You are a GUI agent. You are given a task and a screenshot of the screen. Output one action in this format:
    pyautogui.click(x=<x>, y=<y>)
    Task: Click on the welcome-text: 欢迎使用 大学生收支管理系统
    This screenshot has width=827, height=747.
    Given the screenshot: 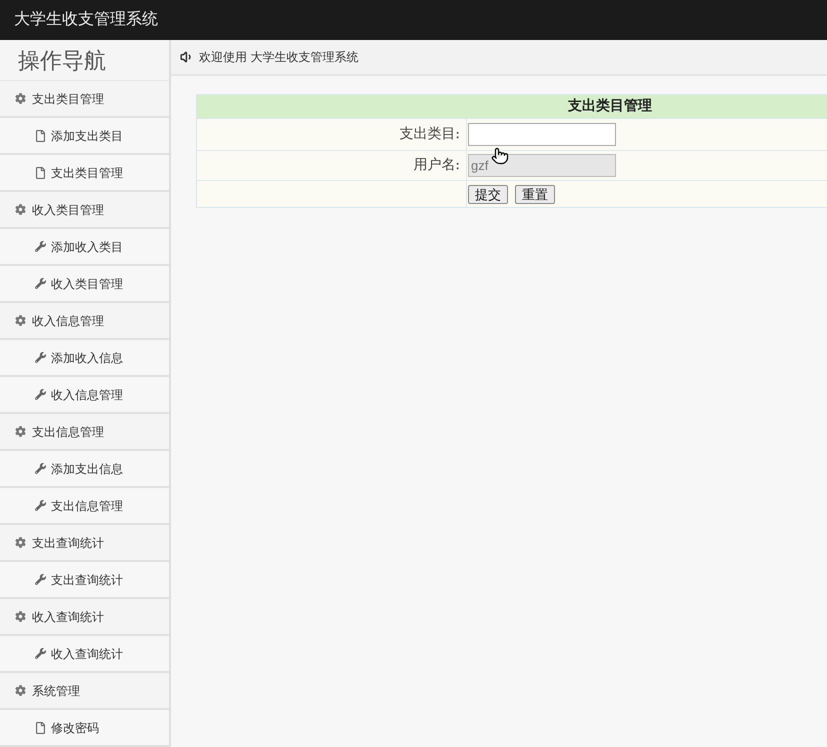 What is the action you would take?
    pyautogui.click(x=278, y=57)
    